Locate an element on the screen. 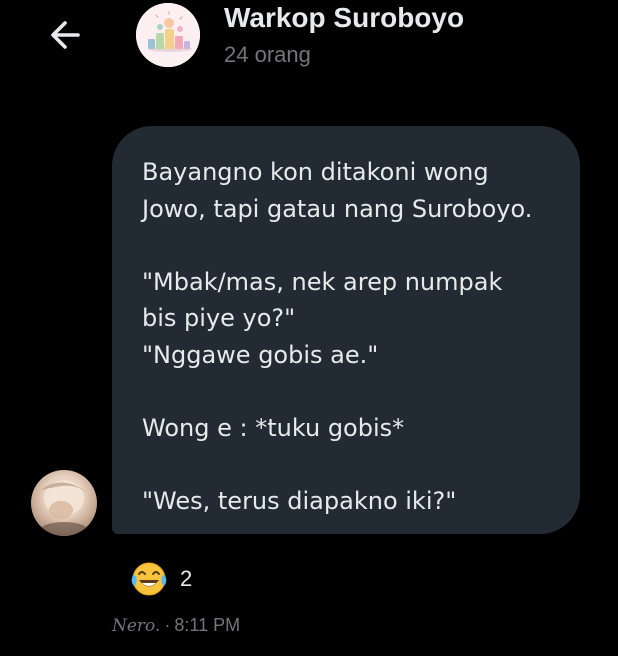 The image size is (618, 656). group-name: Warkop Suroboyo is located at coordinates (344, 18).